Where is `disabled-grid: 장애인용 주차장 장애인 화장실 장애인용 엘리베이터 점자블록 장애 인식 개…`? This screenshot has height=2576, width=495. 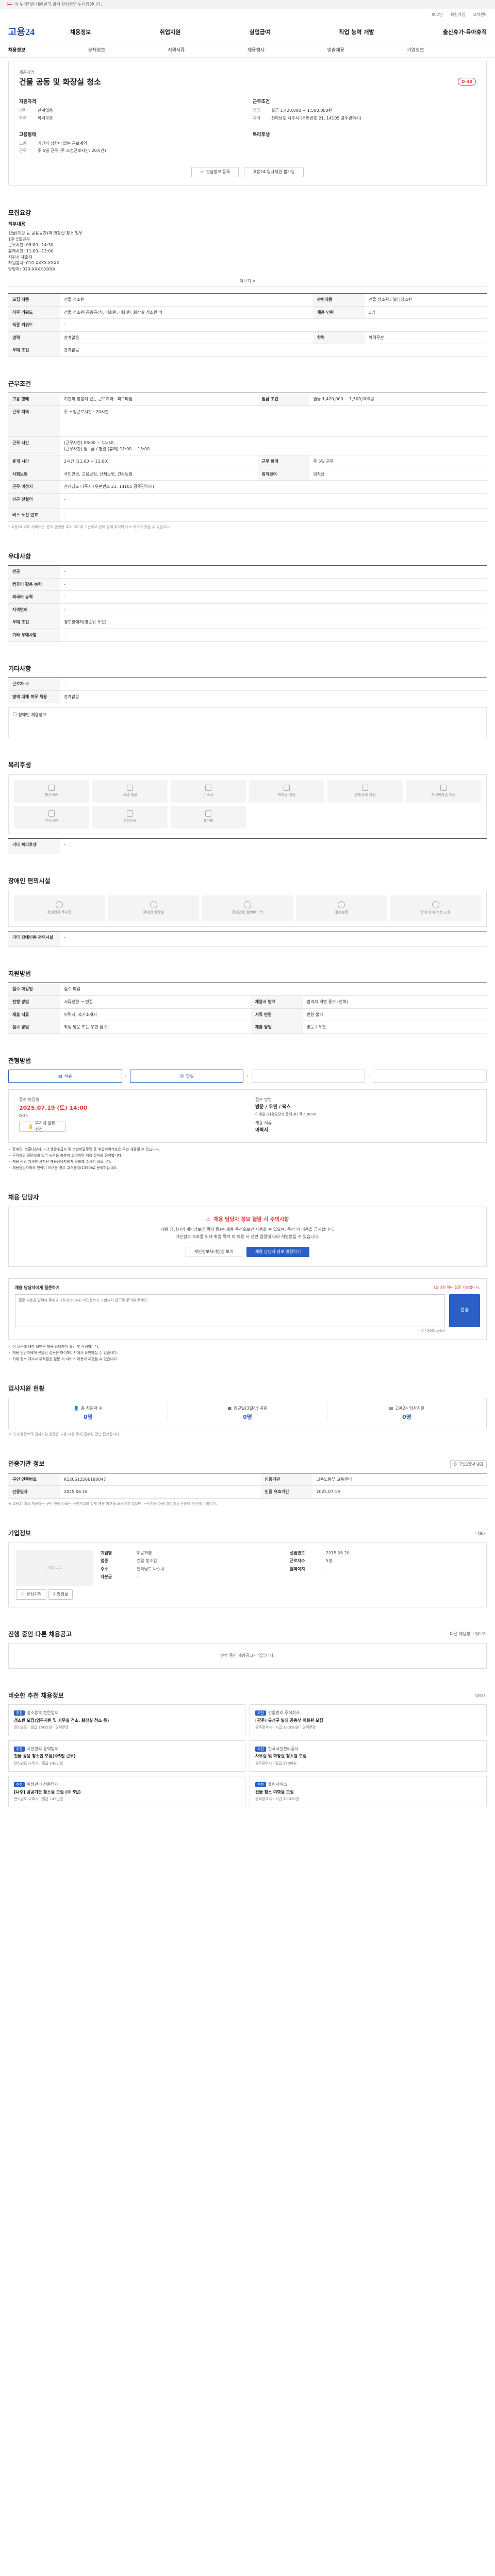
disabled-grid: 장애인용 주차장 장애인 화장실 장애인용 엘리베이터 점자블록 장애 인식 개… is located at coordinates (247, 908).